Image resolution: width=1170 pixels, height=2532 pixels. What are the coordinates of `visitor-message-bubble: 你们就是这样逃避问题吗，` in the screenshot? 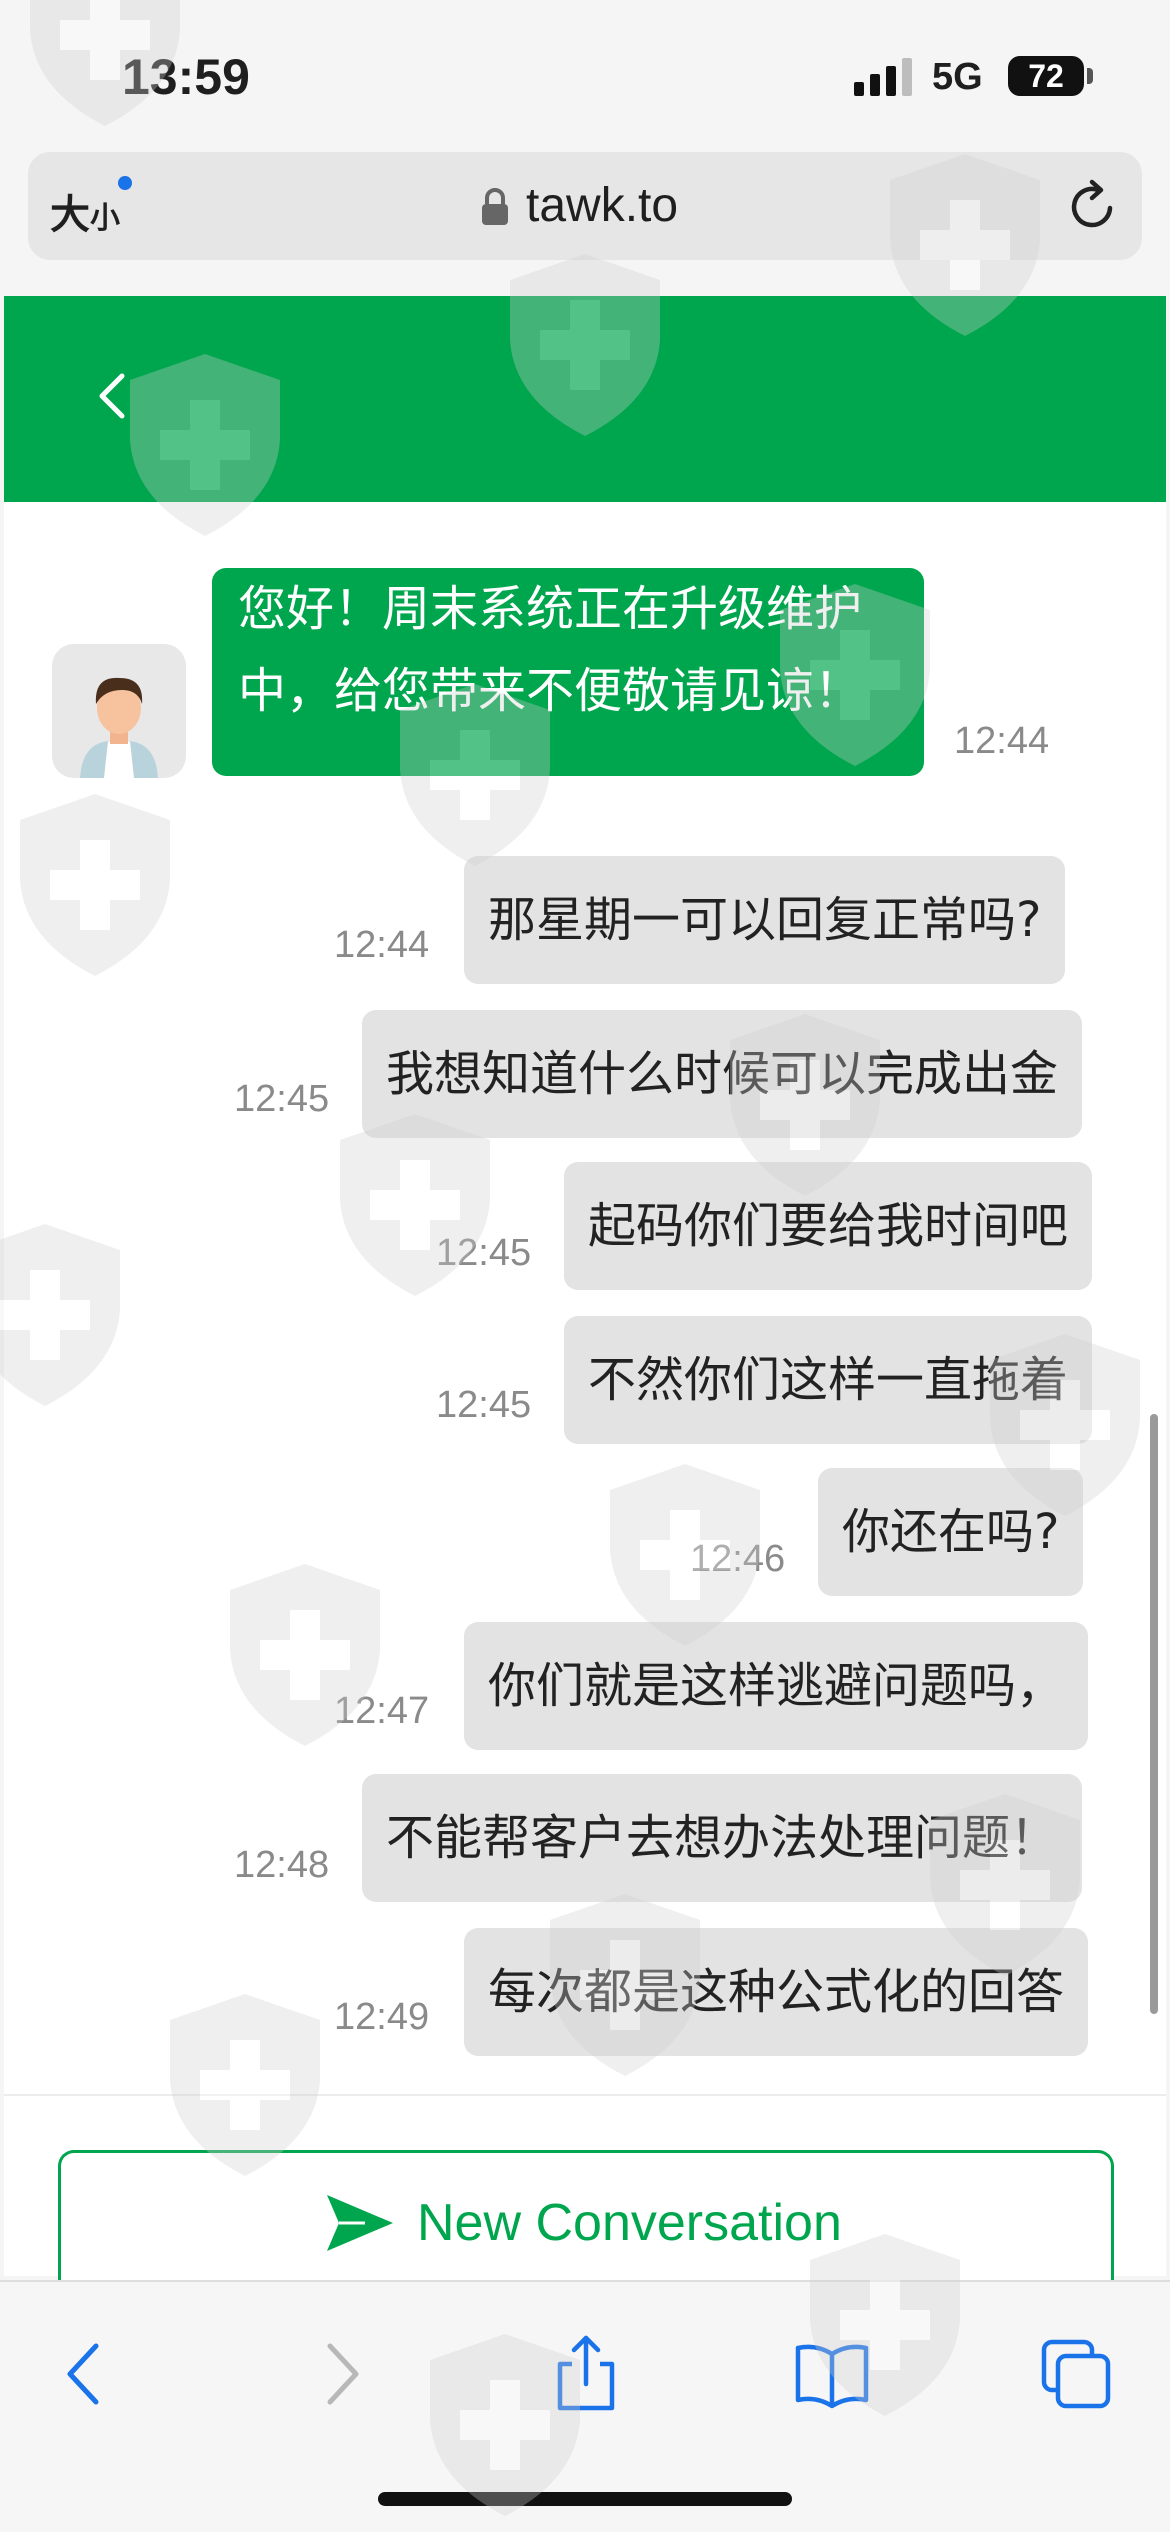 It's located at (776, 1686).